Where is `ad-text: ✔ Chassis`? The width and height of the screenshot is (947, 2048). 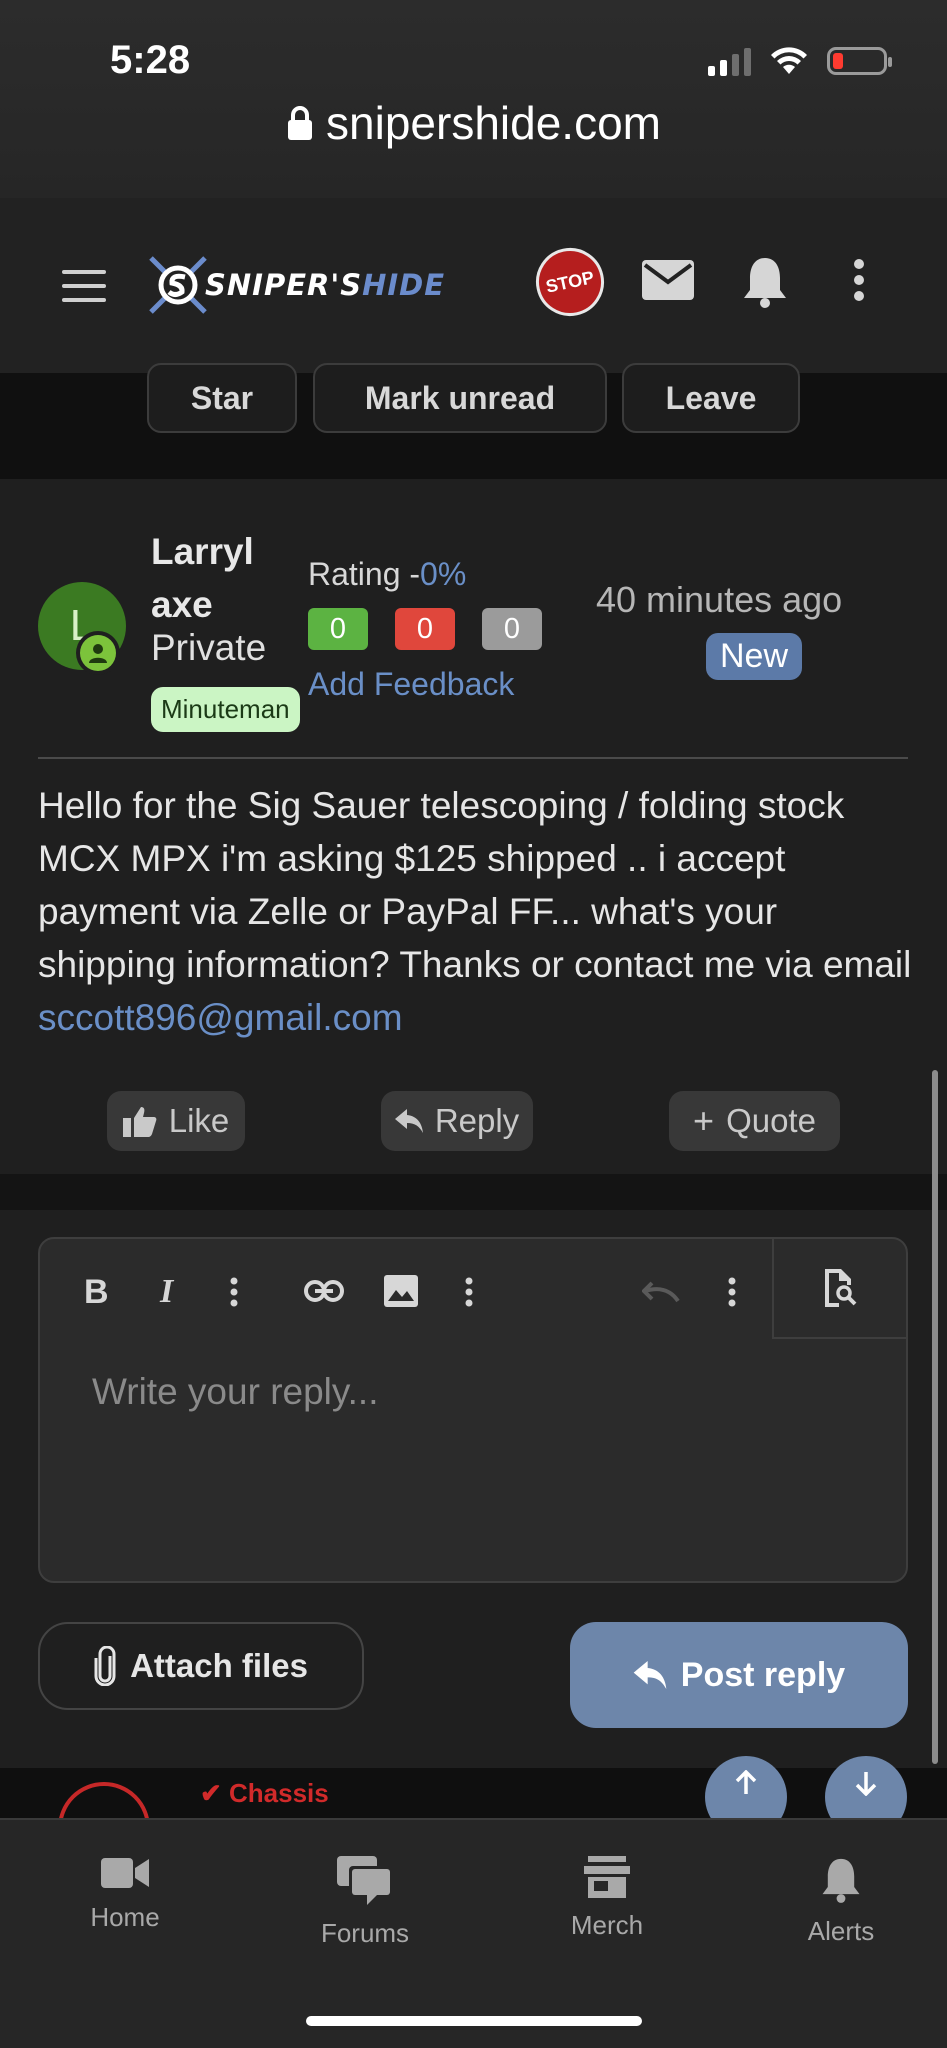
ad-text: ✔ Chassis is located at coordinates (264, 1793).